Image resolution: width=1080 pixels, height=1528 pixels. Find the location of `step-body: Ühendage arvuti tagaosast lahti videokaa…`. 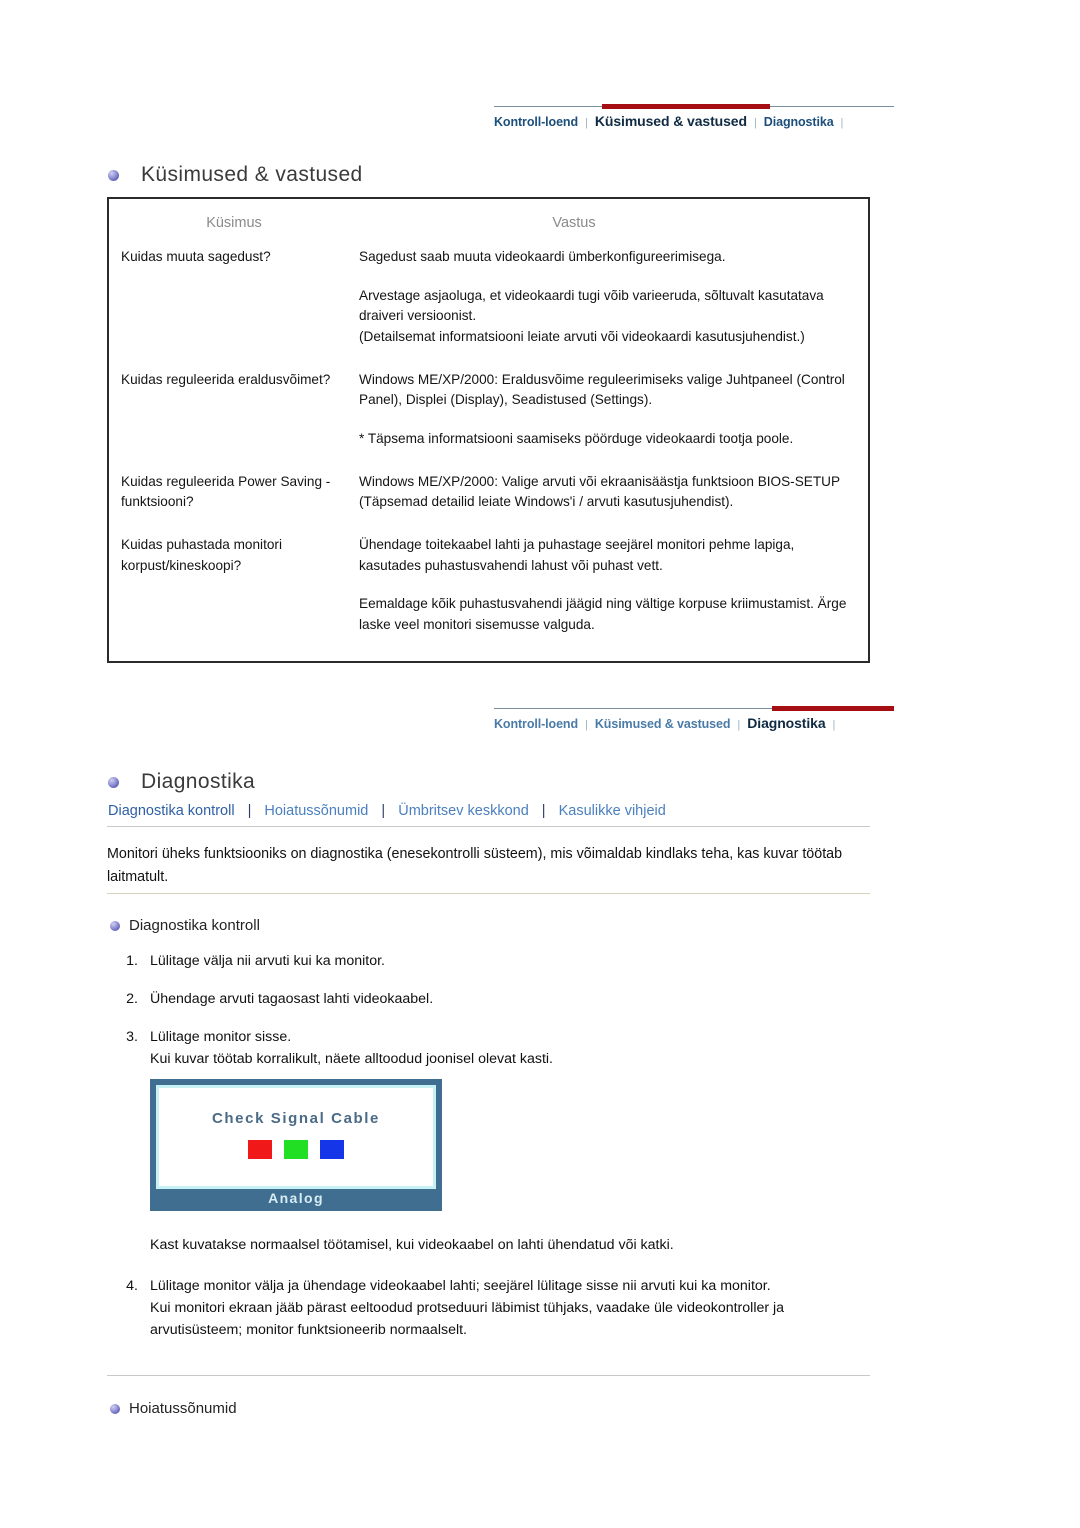

step-body: Ühendage arvuti tagaosast lahti videokaa… is located at coordinates (291, 999).